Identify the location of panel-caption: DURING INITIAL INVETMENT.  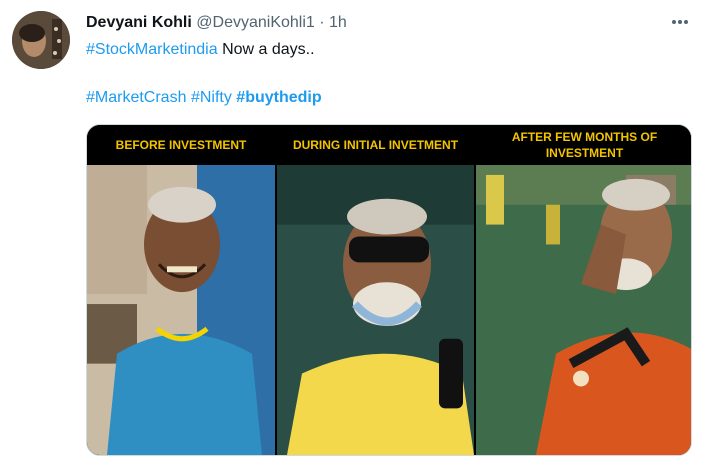
(375, 145).